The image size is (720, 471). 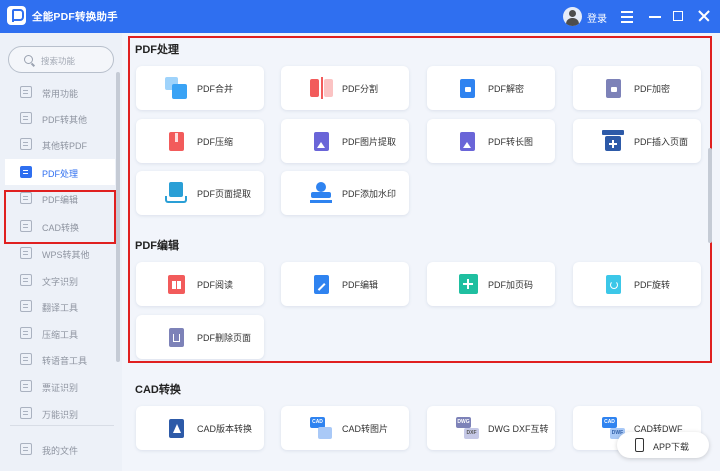 I want to click on card-cad-version: CAD版本转换, so click(x=200, y=428).